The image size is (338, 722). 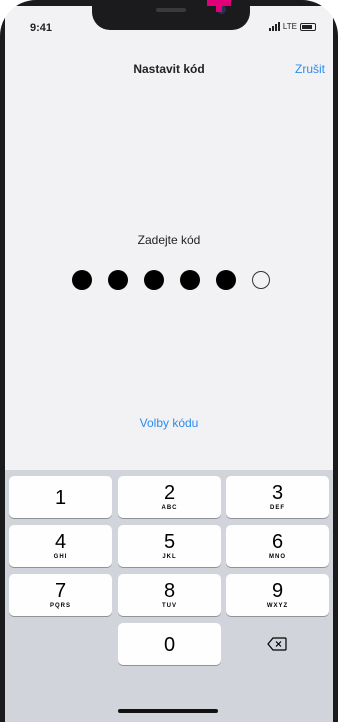 I want to click on status-time: 9:41, so click(x=41, y=28).